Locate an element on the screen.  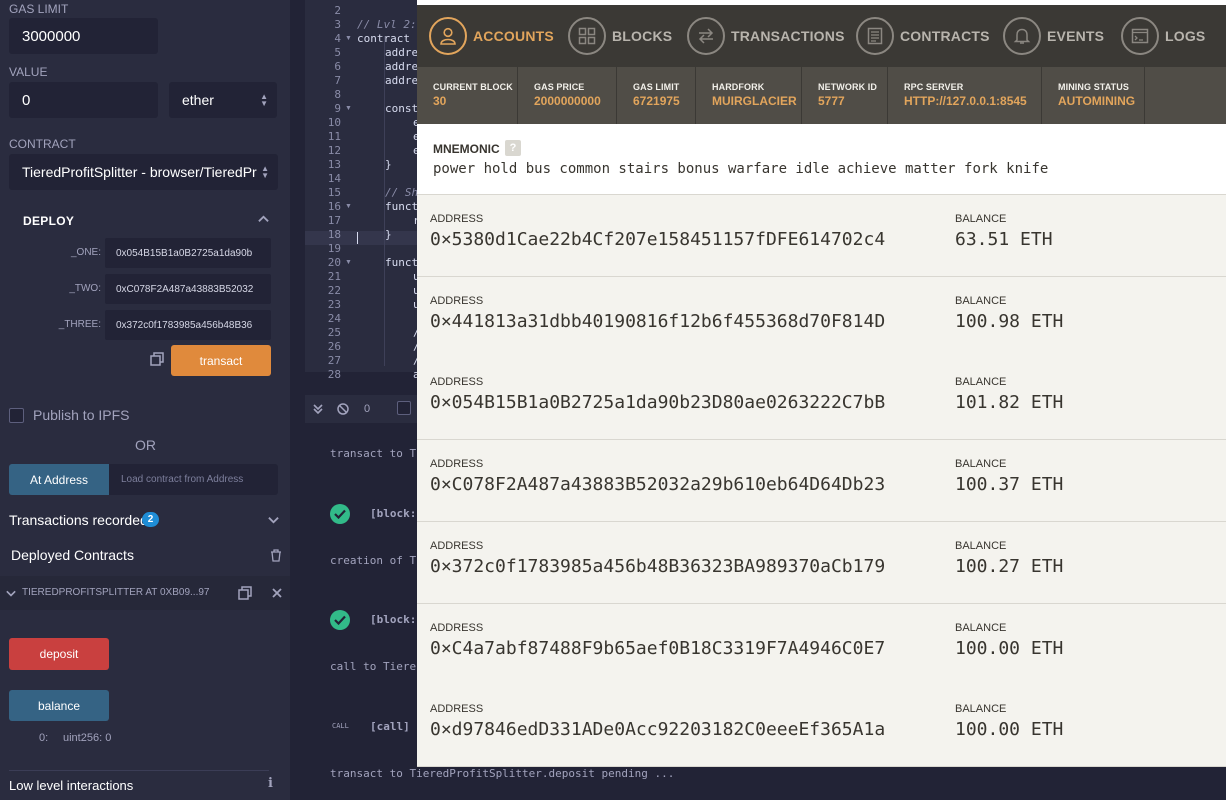
stat-label: MINING STATUS is located at coordinates (1093, 87).